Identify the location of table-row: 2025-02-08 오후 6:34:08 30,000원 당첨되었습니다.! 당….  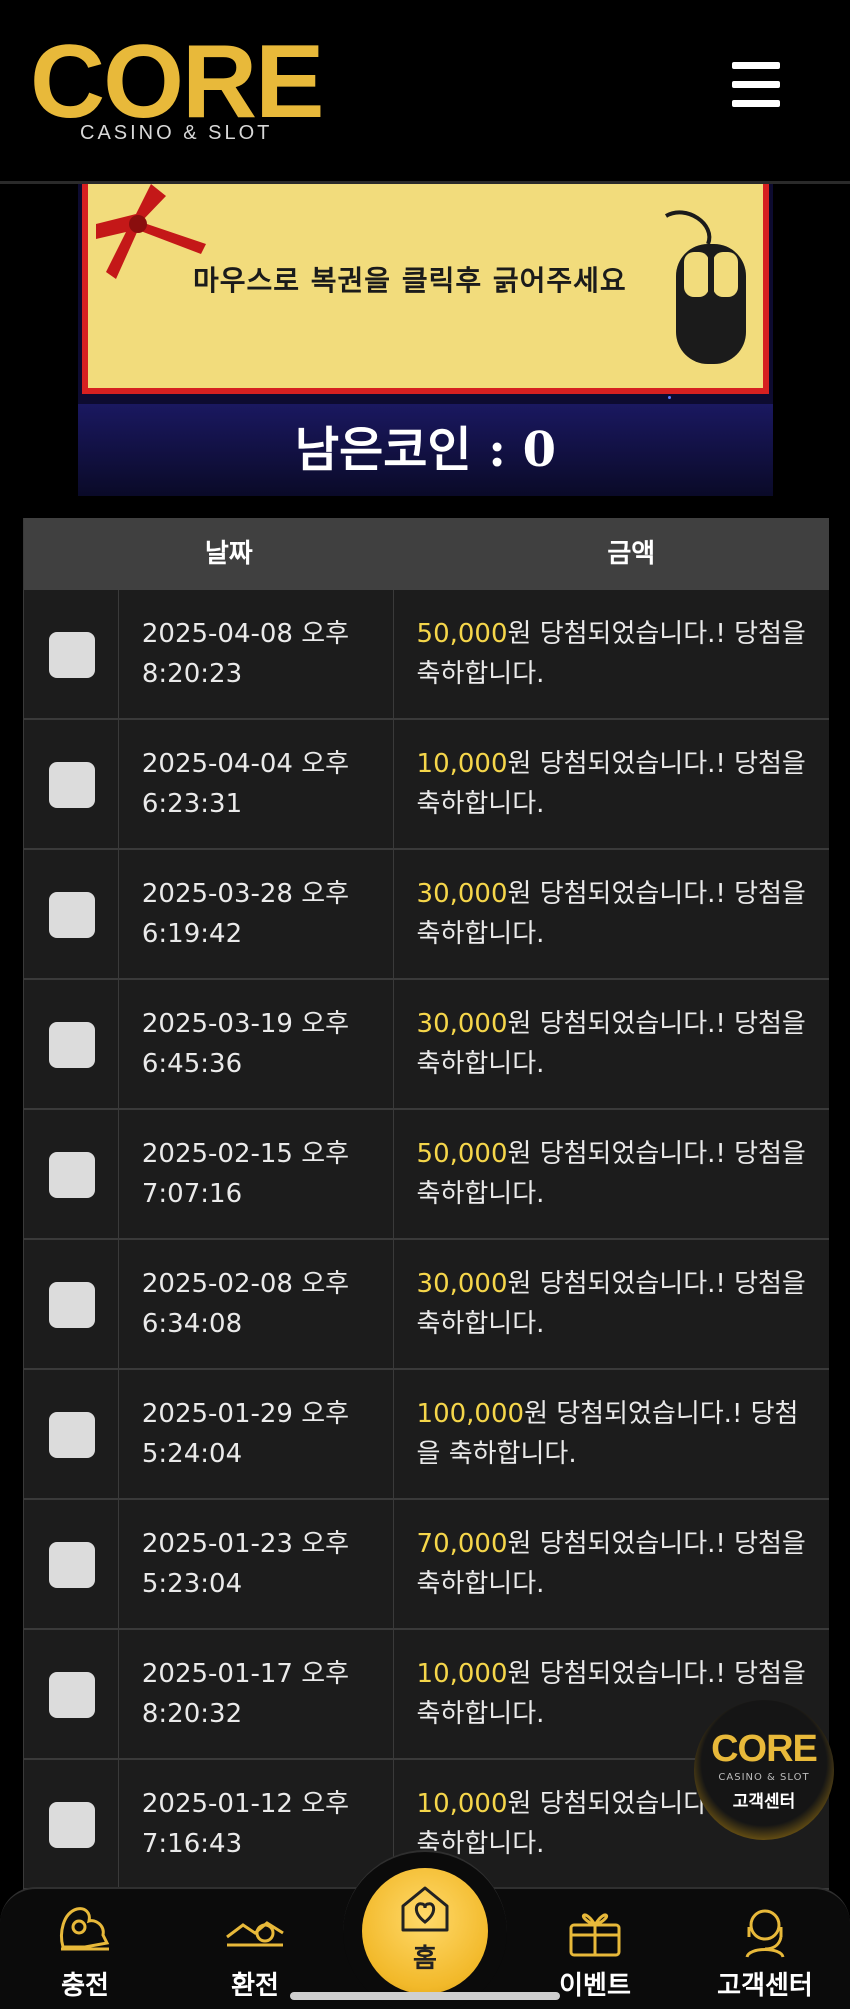
(426, 1305).